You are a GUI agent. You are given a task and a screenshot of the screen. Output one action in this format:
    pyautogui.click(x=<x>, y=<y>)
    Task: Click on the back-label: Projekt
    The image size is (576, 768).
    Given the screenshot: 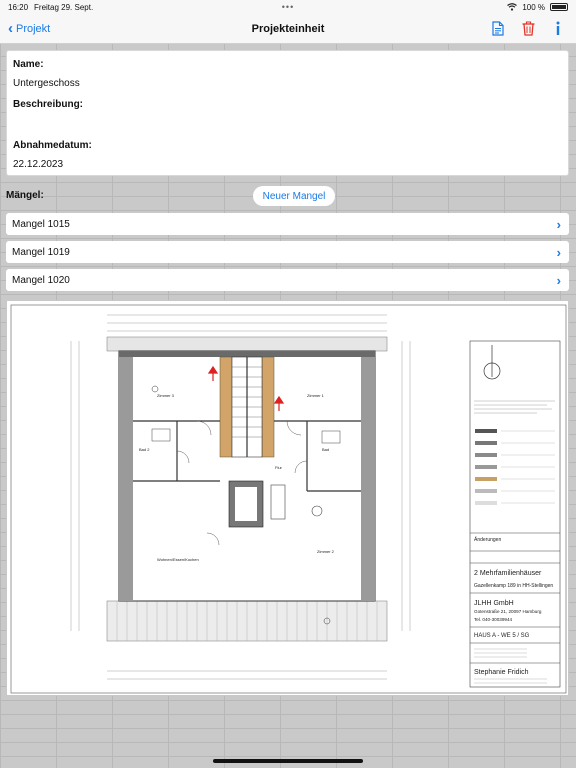 What is the action you would take?
    pyautogui.click(x=33, y=28)
    